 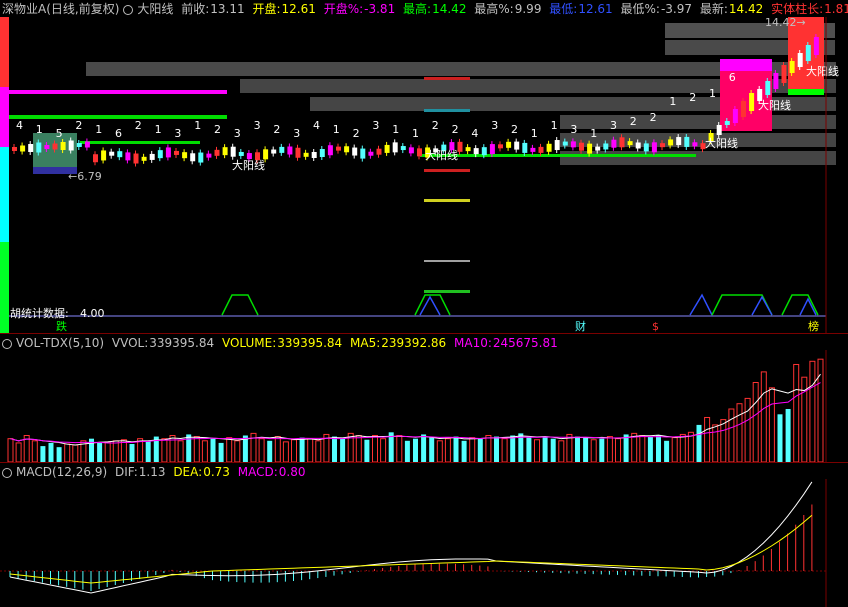 I want to click on left-strip-green, so click(x=4, y=287).